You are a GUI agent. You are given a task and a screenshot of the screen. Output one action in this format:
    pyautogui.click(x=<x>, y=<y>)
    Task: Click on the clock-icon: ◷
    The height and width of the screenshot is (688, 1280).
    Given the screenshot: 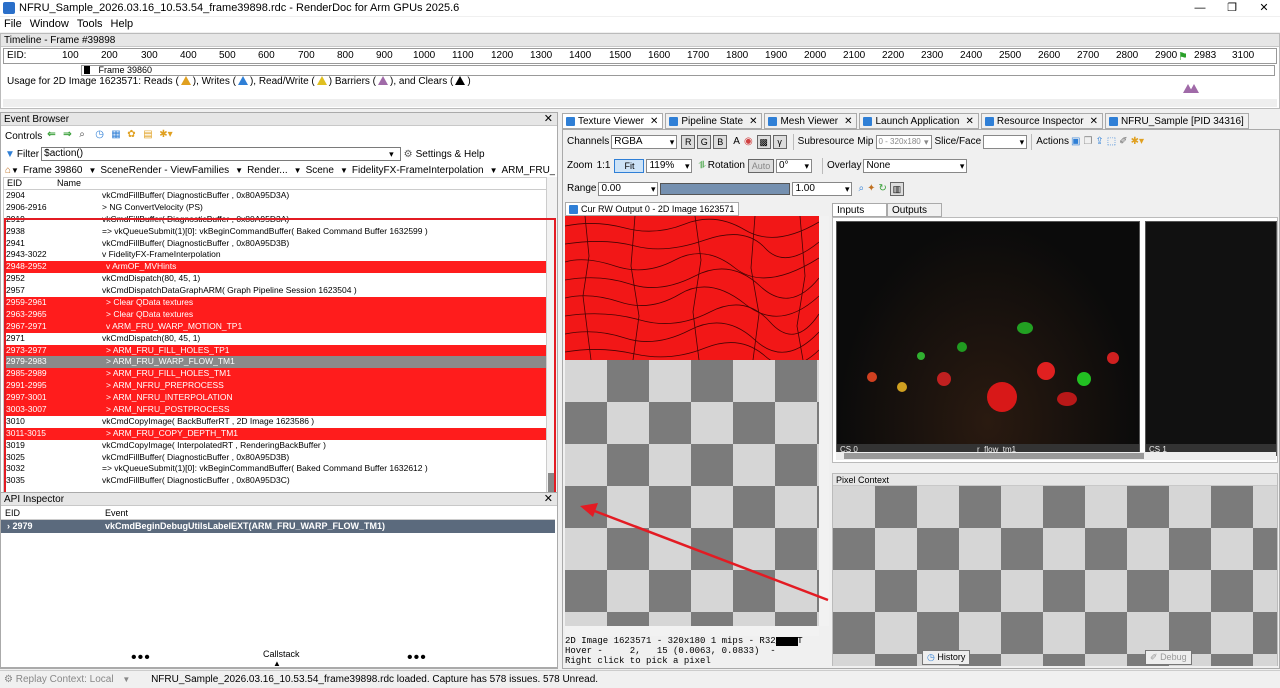 What is the action you would take?
    pyautogui.click(x=102, y=136)
    